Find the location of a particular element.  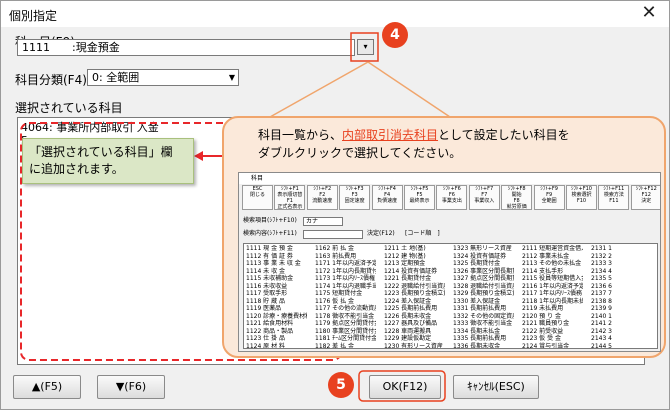

mini-fkey-button: ｼﾌﾄ+F8 開始 F8 就労原価 is located at coordinates (517, 197).